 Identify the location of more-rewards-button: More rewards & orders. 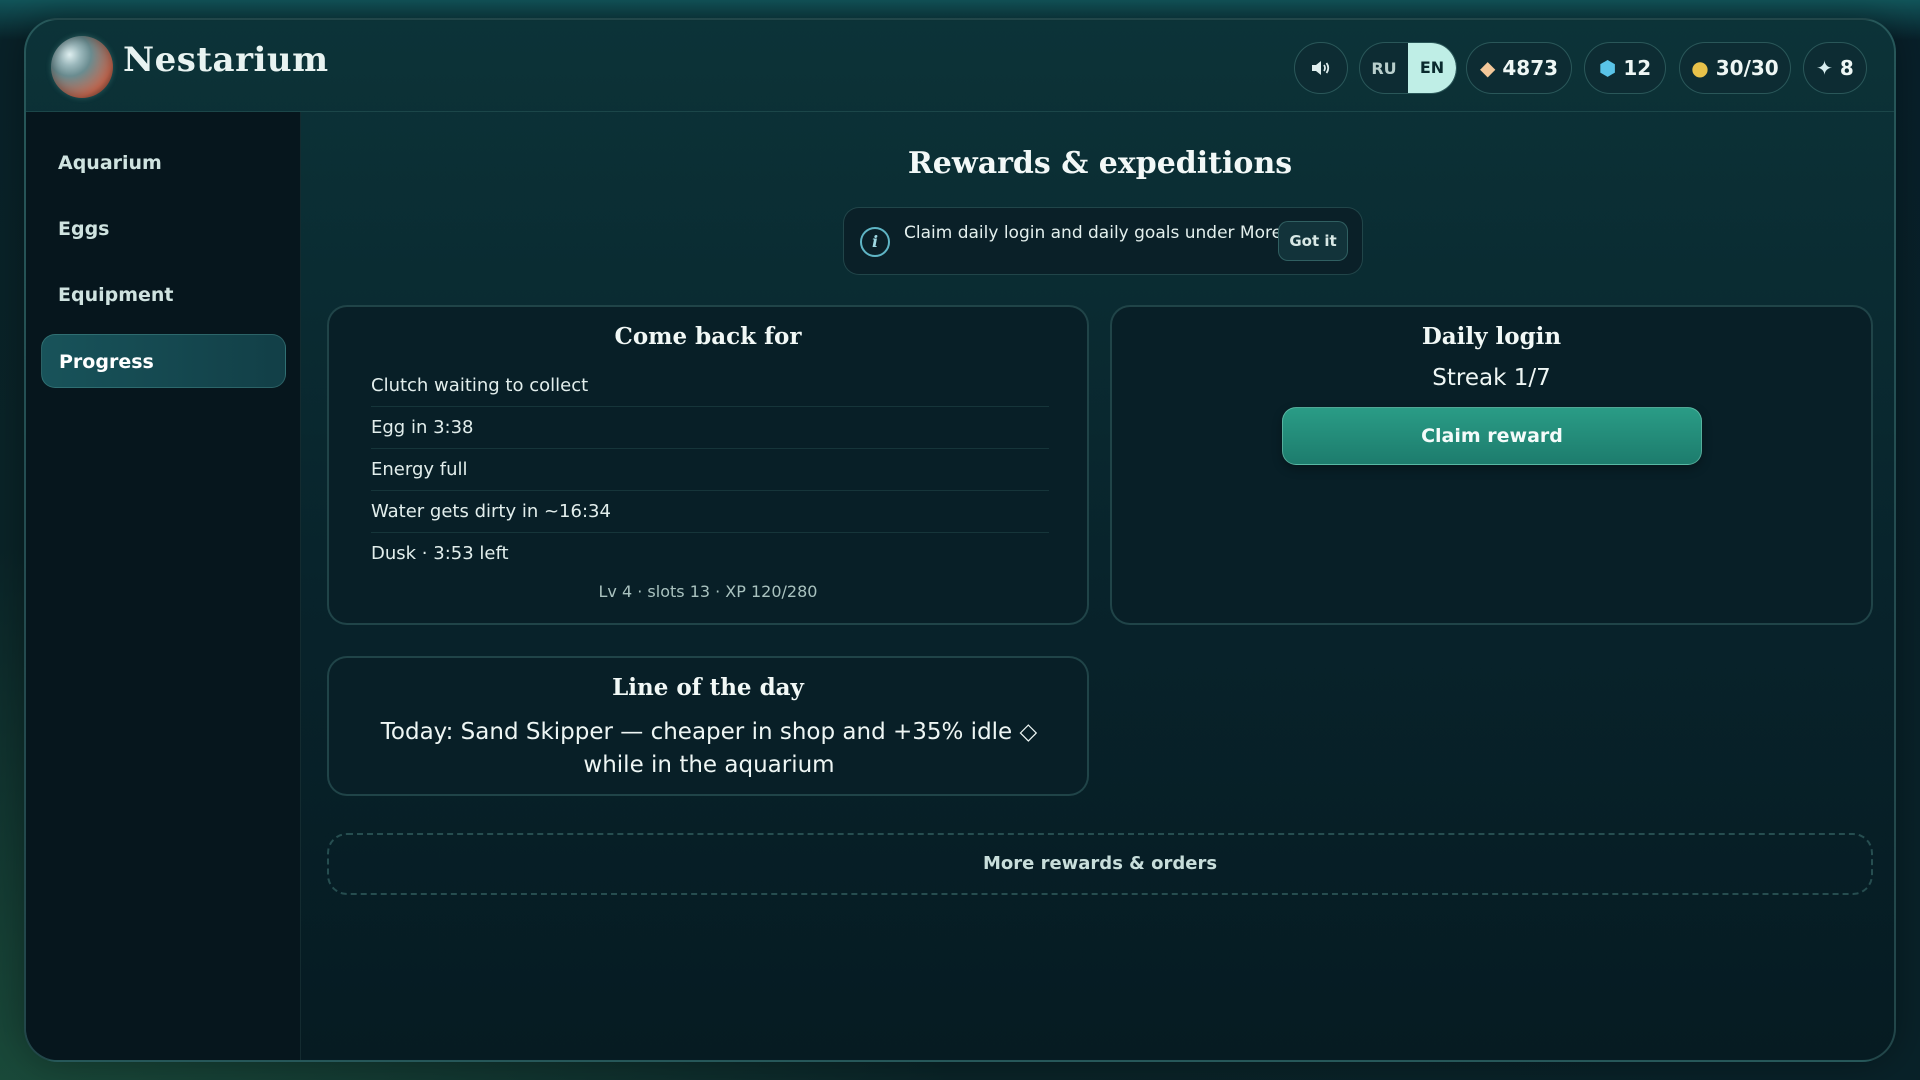
(1100, 864).